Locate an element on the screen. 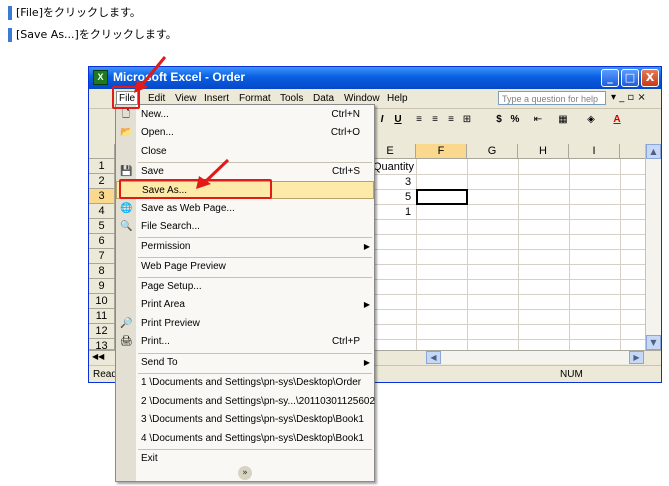 The width and height of the screenshot is (669, 486). arrow-to-file-icon is located at coordinates (150, 74).